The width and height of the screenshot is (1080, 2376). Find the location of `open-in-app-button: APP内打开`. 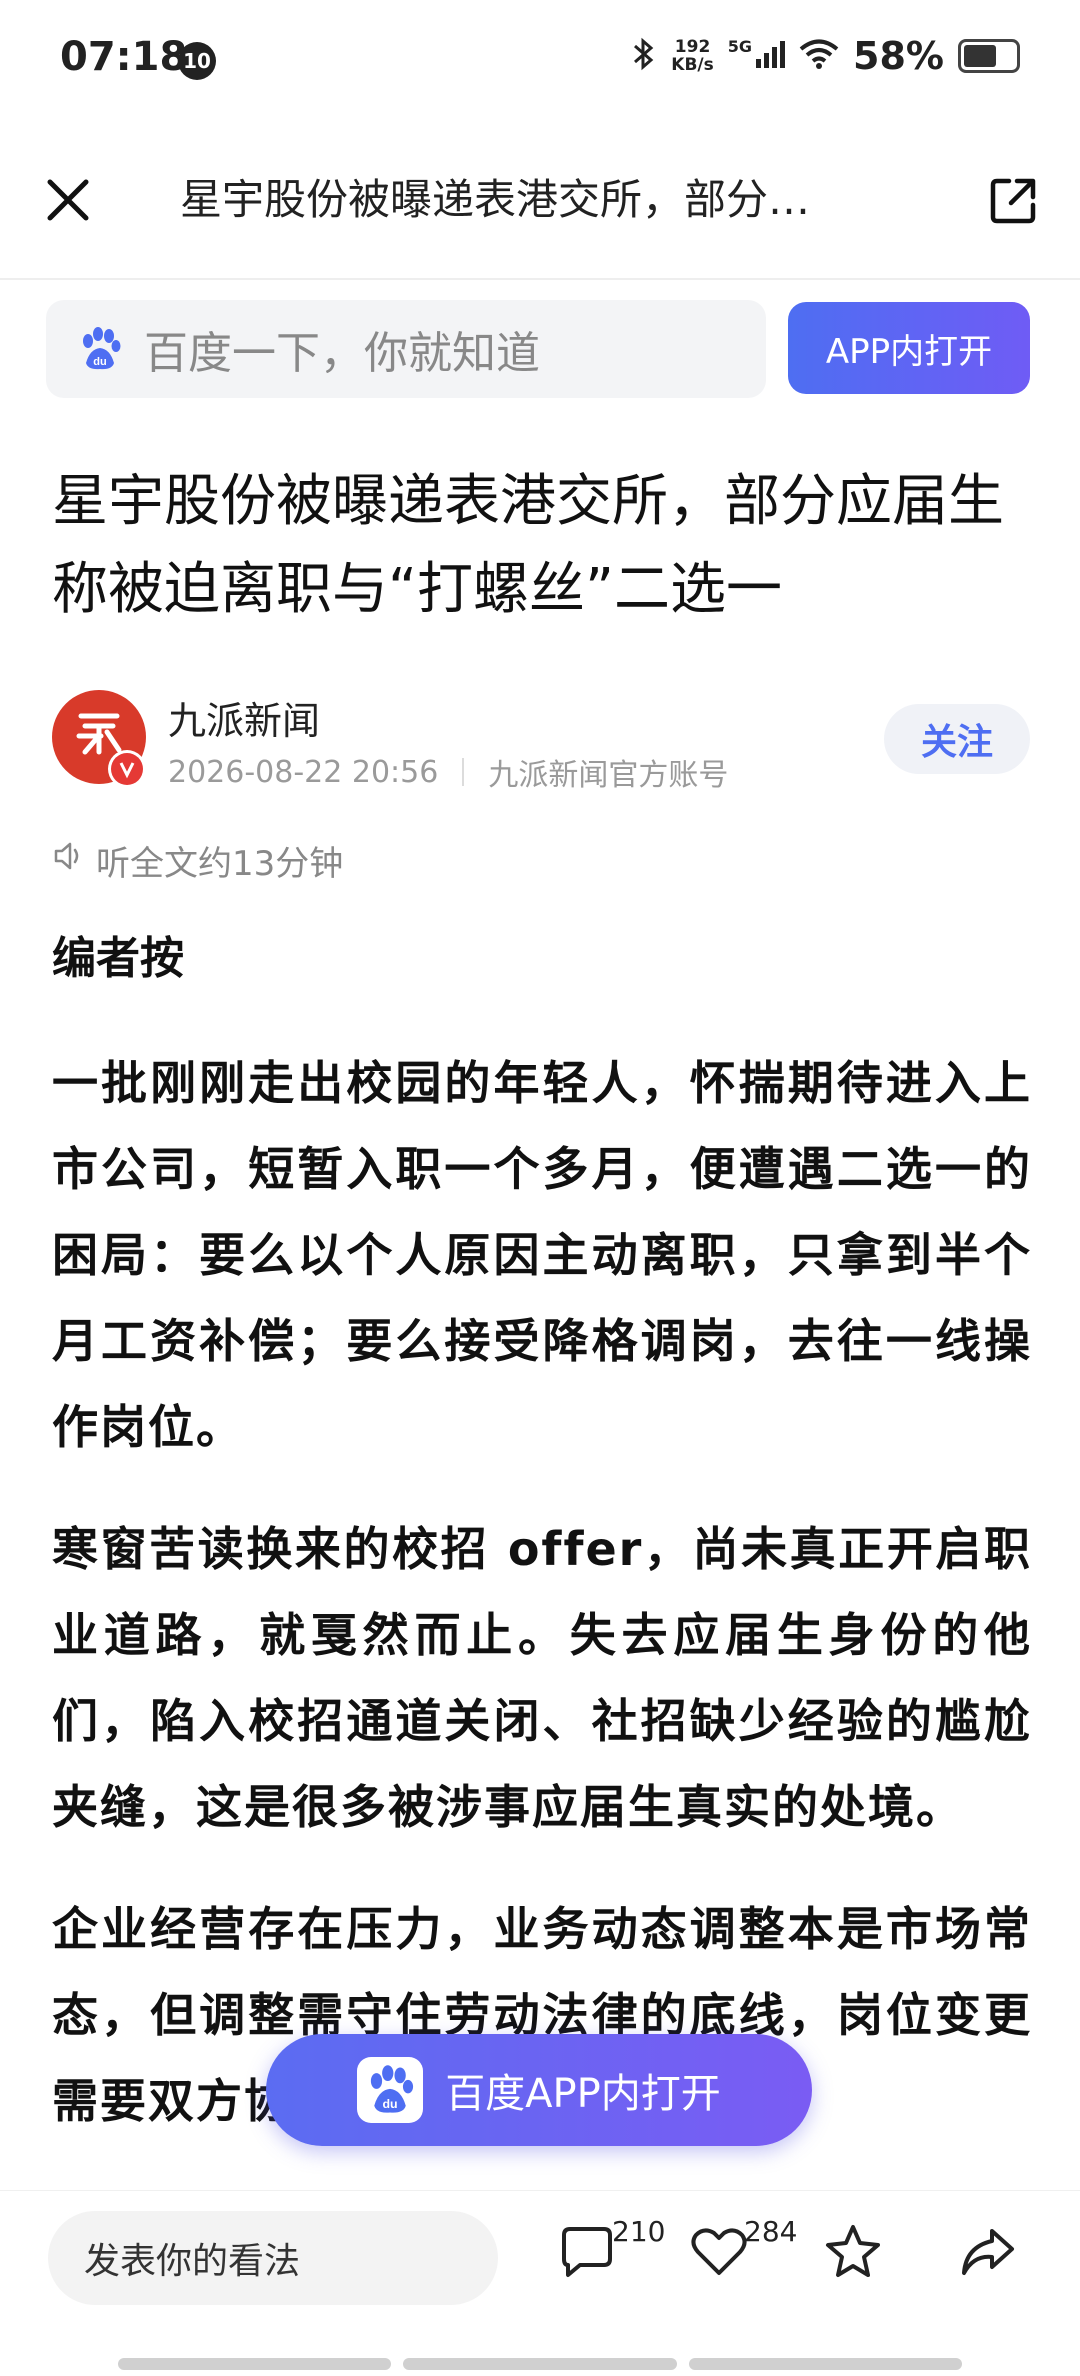

open-in-app-button: APP内打开 is located at coordinates (909, 348).